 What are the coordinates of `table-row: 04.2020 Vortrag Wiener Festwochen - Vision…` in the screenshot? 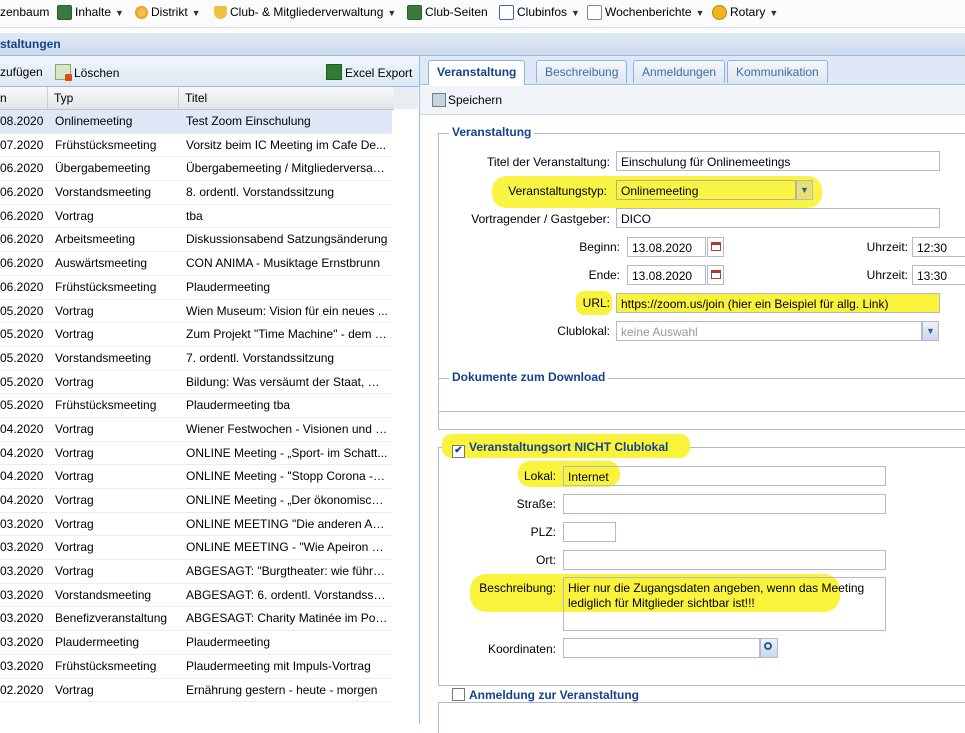 It's located at (196, 430).